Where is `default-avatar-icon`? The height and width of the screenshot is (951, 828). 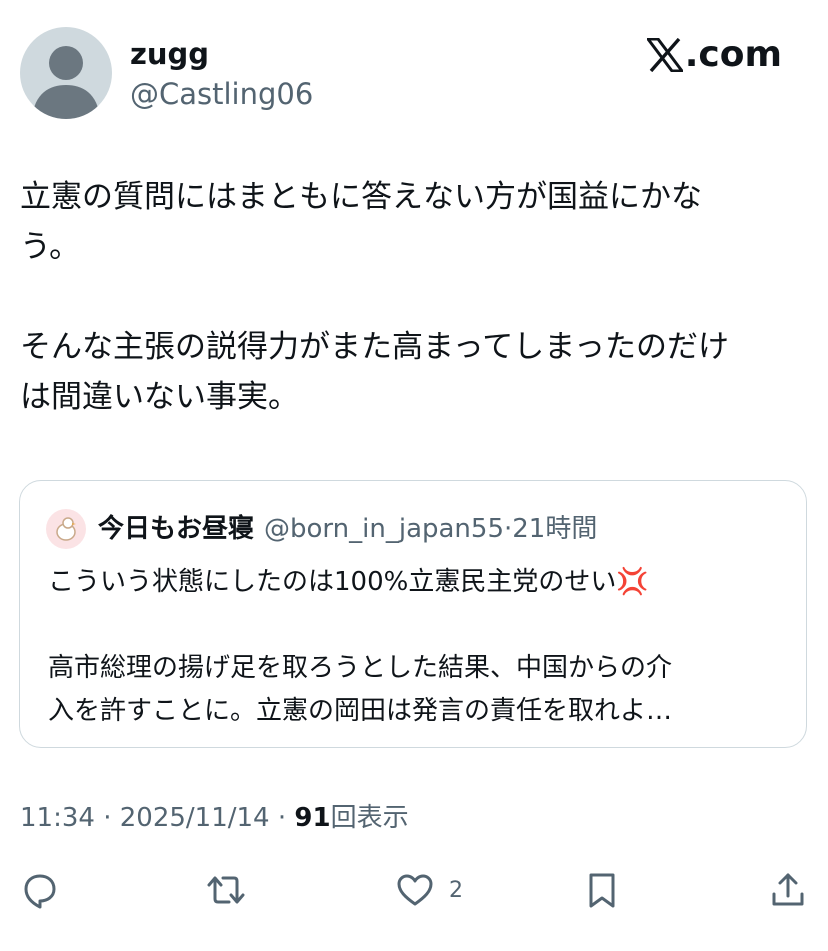
default-avatar-icon is located at coordinates (66, 82).